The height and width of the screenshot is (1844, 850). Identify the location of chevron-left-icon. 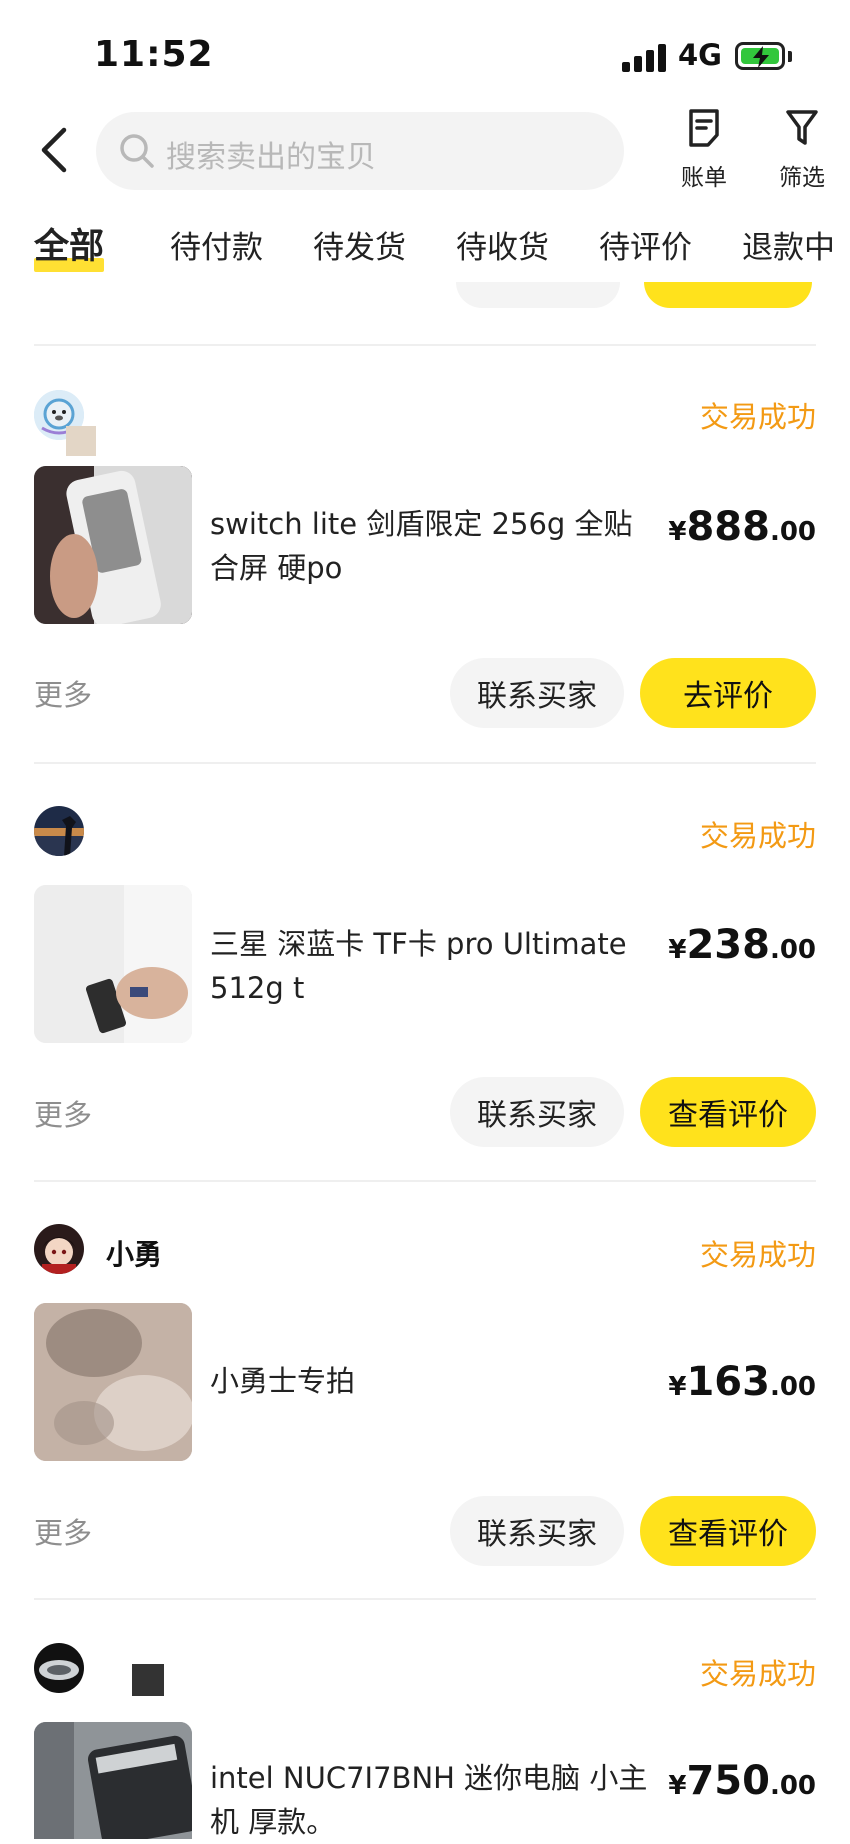
(54, 150).